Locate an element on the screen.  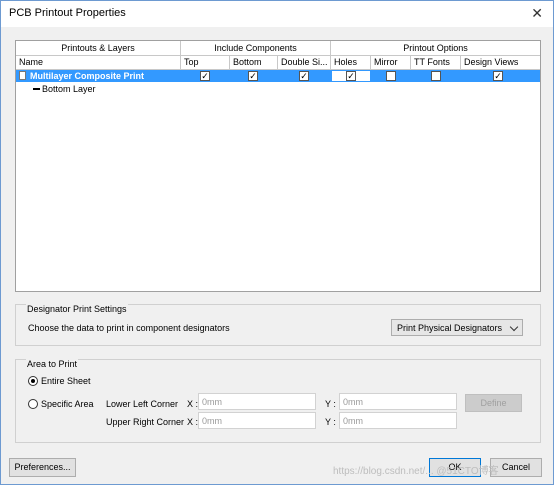
radio-entire-sheet is located at coordinates (33, 381).